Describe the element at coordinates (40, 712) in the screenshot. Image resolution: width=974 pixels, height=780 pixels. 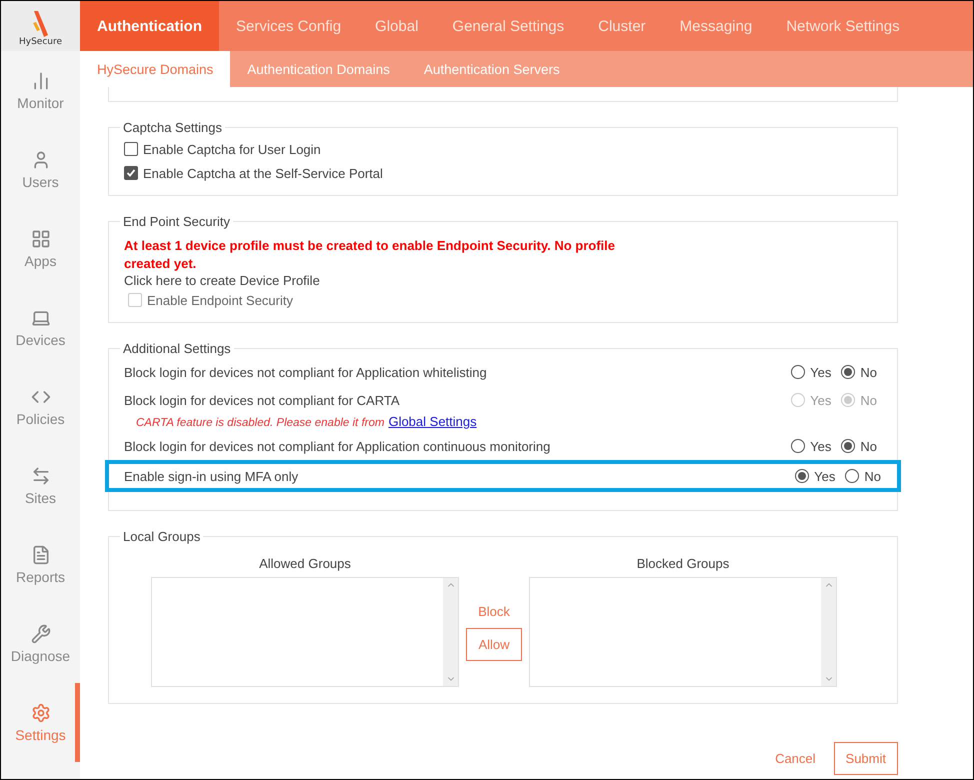
I see `settings-icon` at that location.